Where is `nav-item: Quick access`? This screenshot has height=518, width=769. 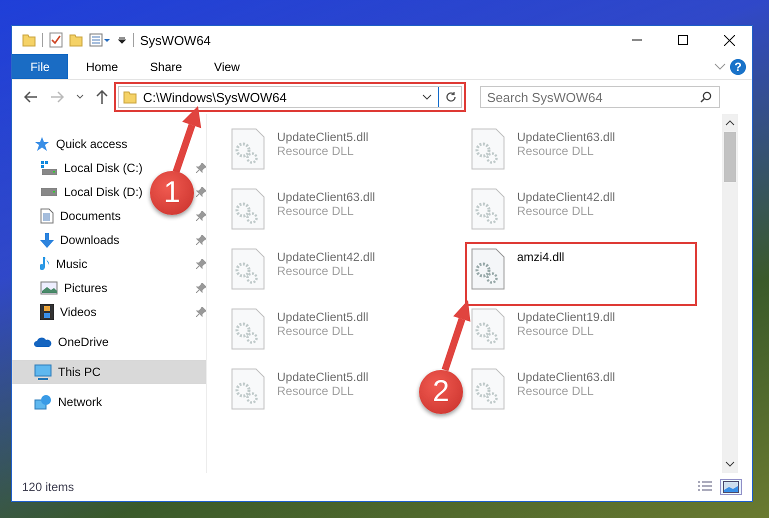 nav-item: Quick access is located at coordinates (109, 144).